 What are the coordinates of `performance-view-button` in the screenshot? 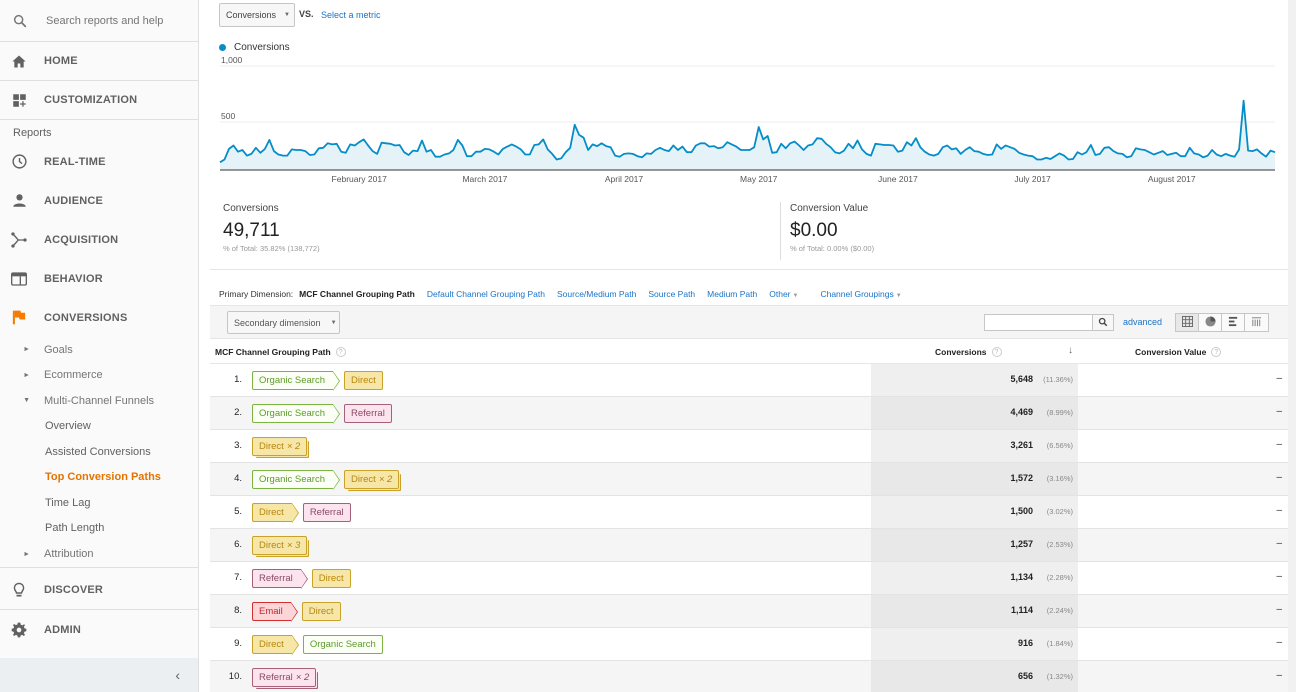 It's located at (1233, 322).